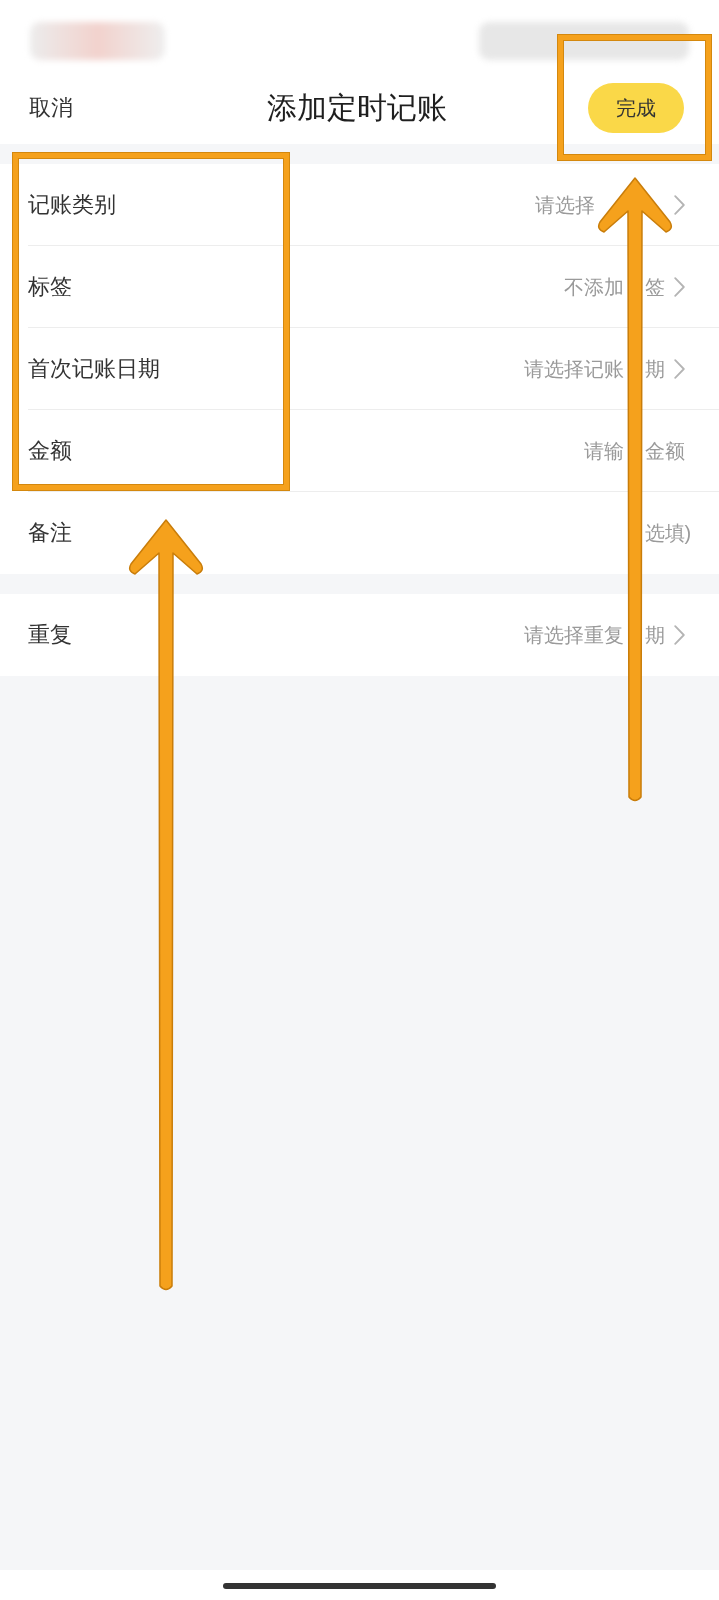 This screenshot has height=1600, width=719. Describe the element at coordinates (603, 451) in the screenshot. I see `placeholder-text: 请输` at that location.